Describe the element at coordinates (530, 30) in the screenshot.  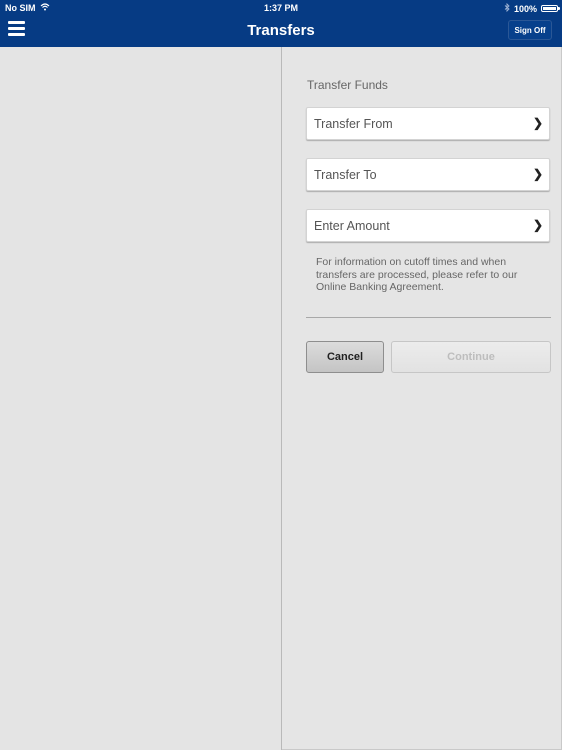
I see `sign-off-button: Sign Off` at that location.